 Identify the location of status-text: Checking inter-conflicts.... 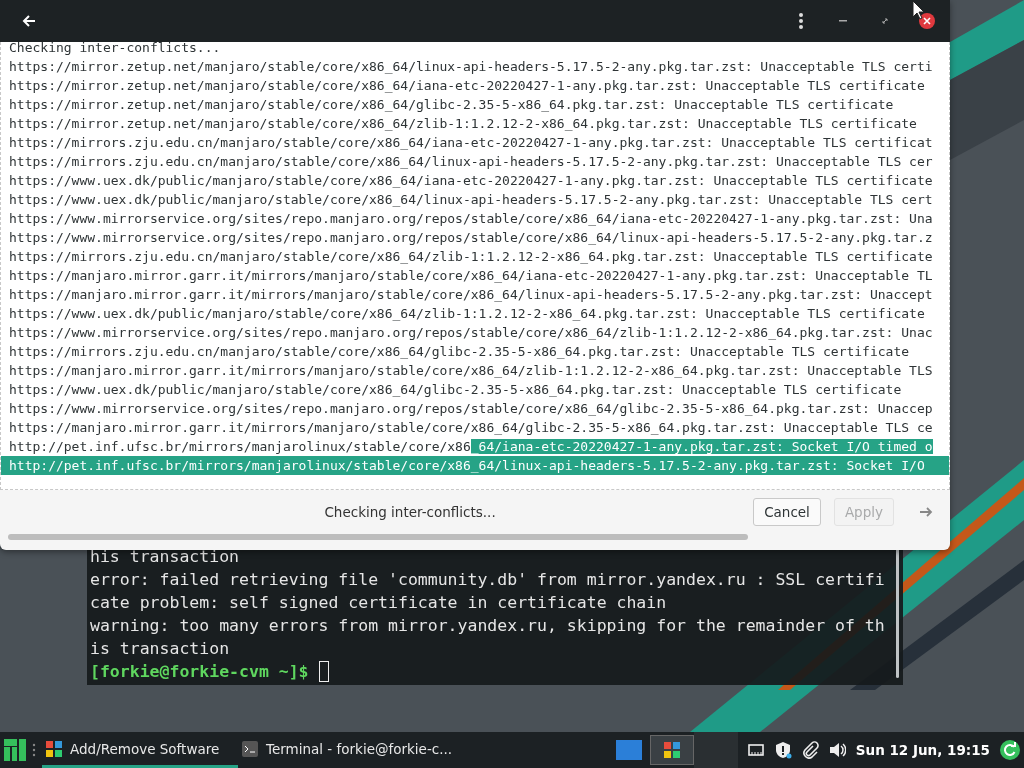
(410, 512).